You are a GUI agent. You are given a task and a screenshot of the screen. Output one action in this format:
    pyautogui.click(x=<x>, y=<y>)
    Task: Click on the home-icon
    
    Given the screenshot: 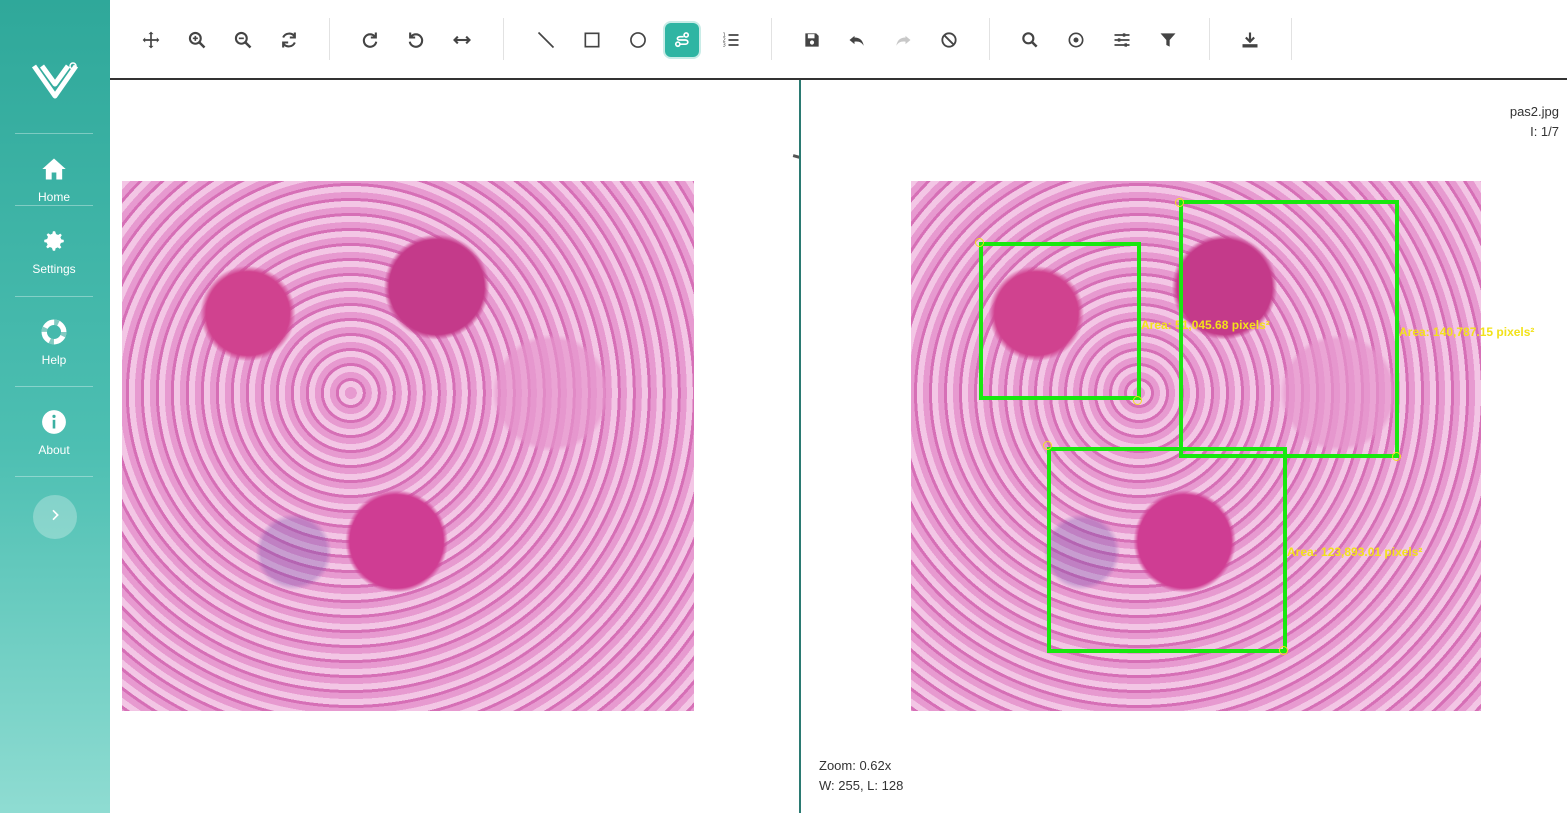 What is the action you would take?
    pyautogui.click(x=54, y=169)
    